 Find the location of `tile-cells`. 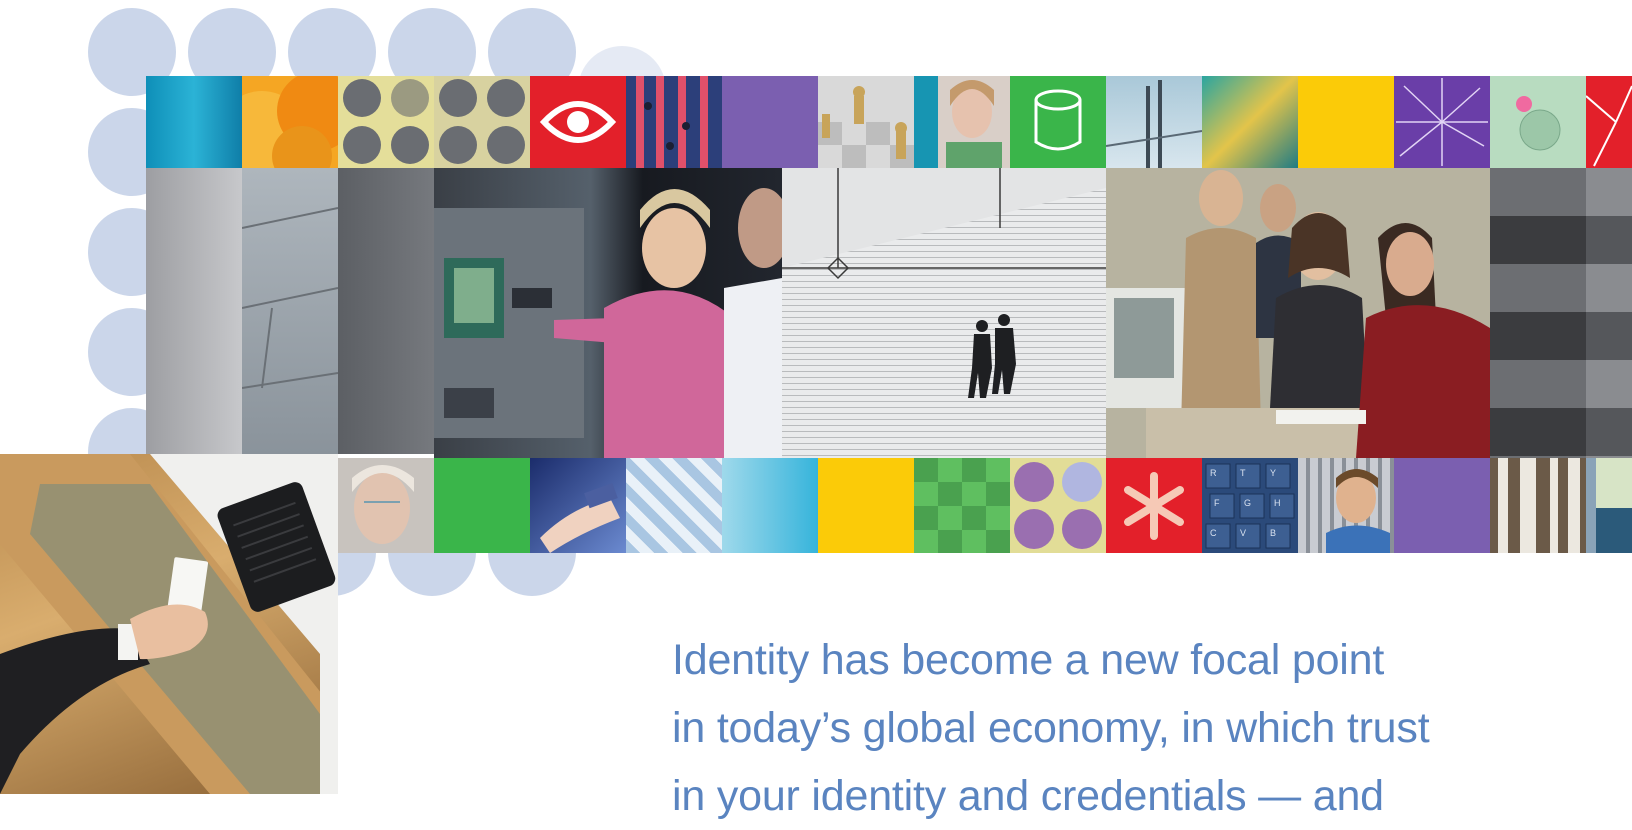

tile-cells is located at coordinates (1538, 122).